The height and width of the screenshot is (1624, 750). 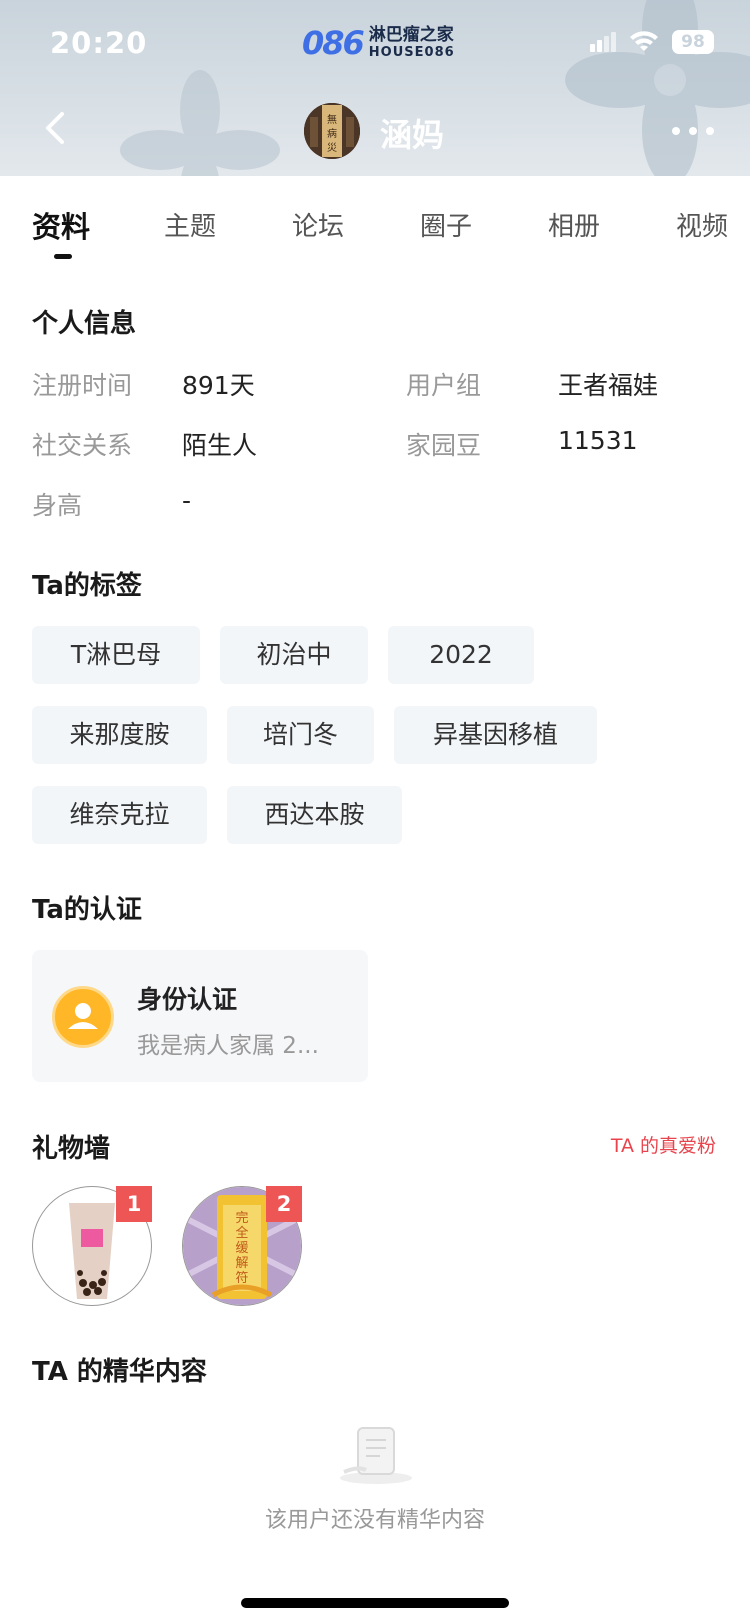 What do you see at coordinates (412, 135) in the screenshot?
I see `nickname: 涵妈` at bounding box center [412, 135].